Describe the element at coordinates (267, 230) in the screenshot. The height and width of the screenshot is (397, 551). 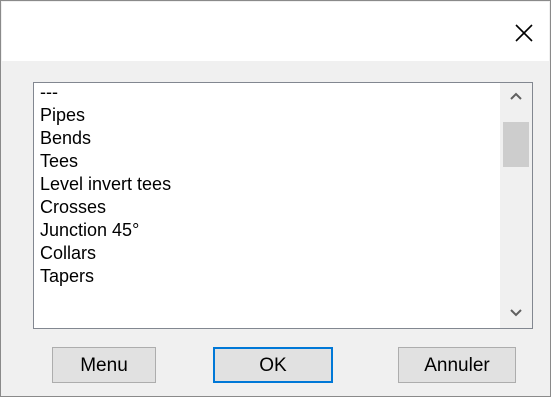
I see `list-item: Junction 45°` at that location.